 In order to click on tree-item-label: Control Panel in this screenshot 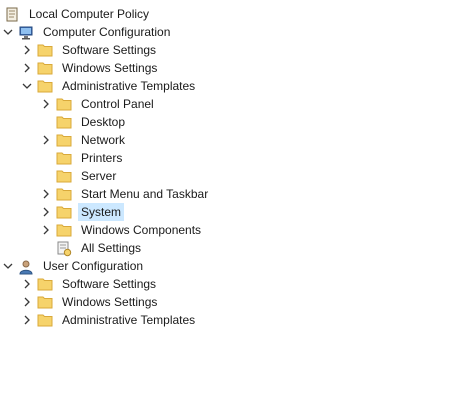, I will do `click(117, 104)`.